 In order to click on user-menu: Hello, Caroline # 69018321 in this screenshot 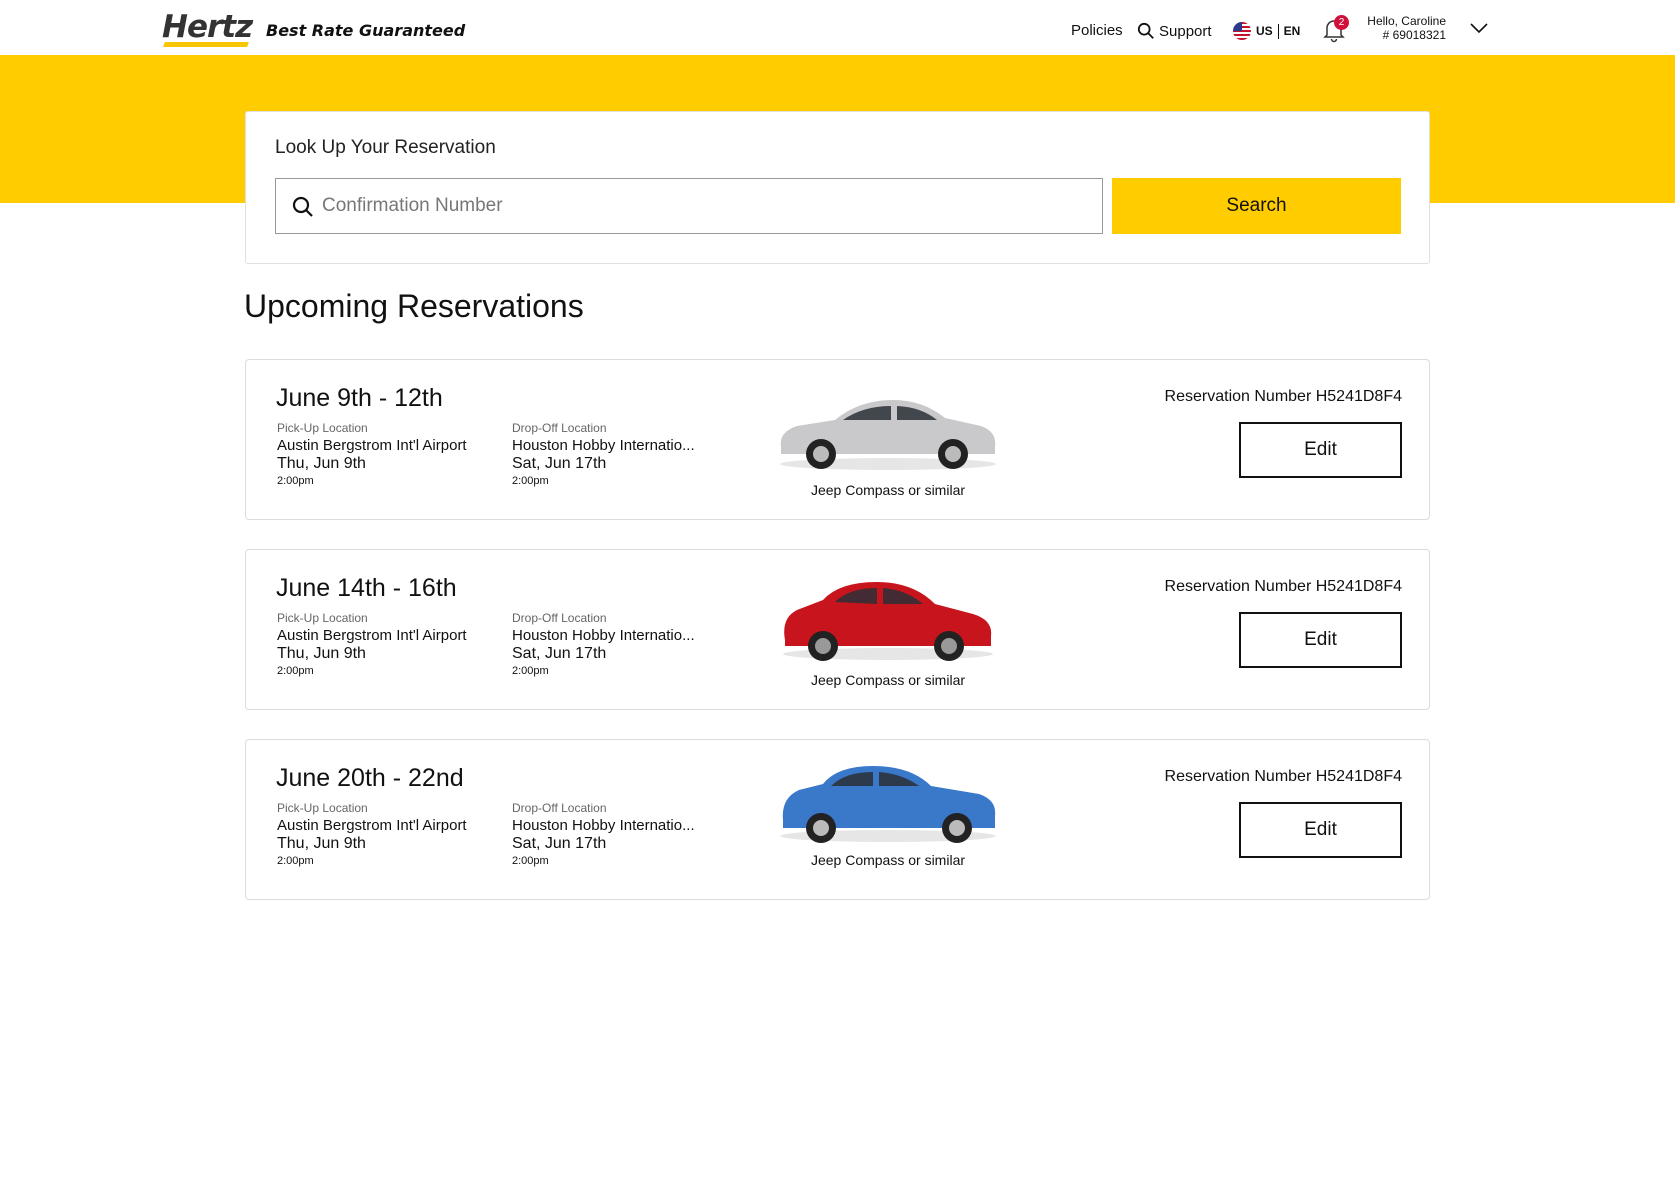, I will do `click(1392, 28)`.